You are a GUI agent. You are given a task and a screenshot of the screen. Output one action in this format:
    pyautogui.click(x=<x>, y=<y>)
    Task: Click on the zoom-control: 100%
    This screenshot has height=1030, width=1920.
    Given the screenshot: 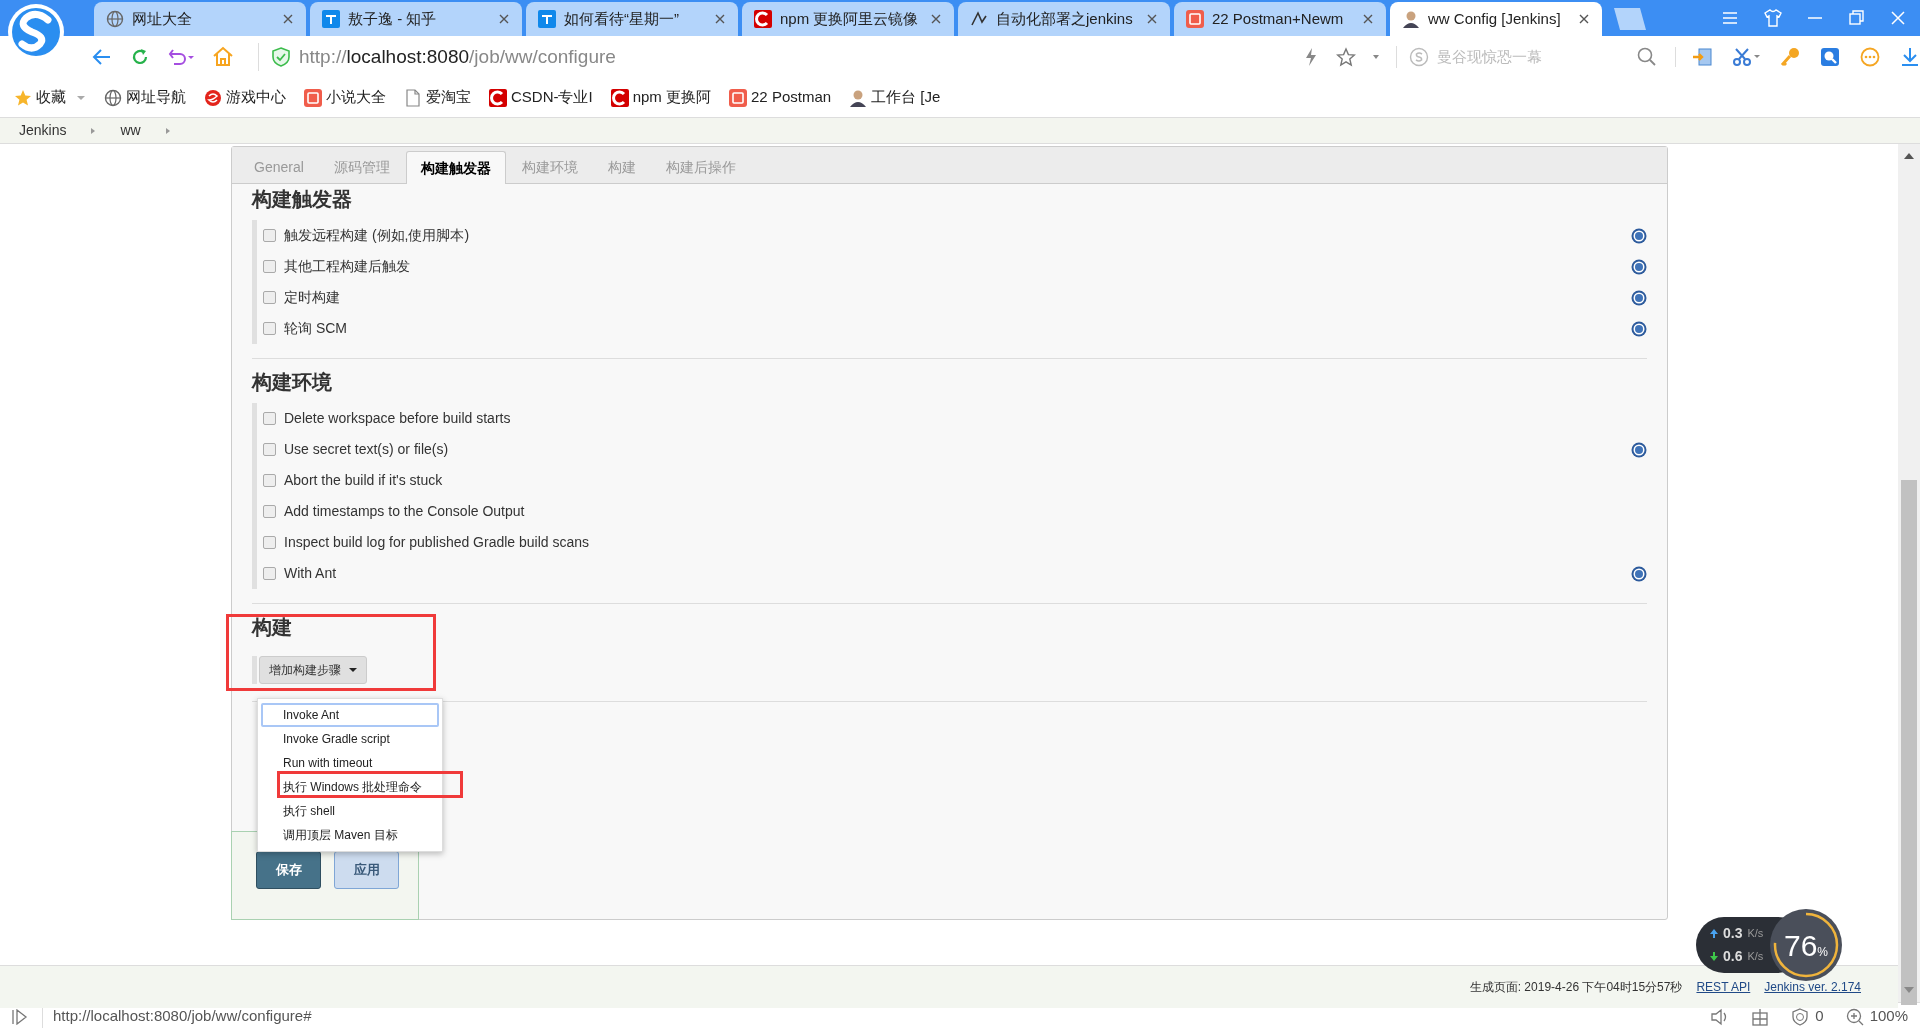 What is the action you would take?
    pyautogui.click(x=1876, y=1016)
    